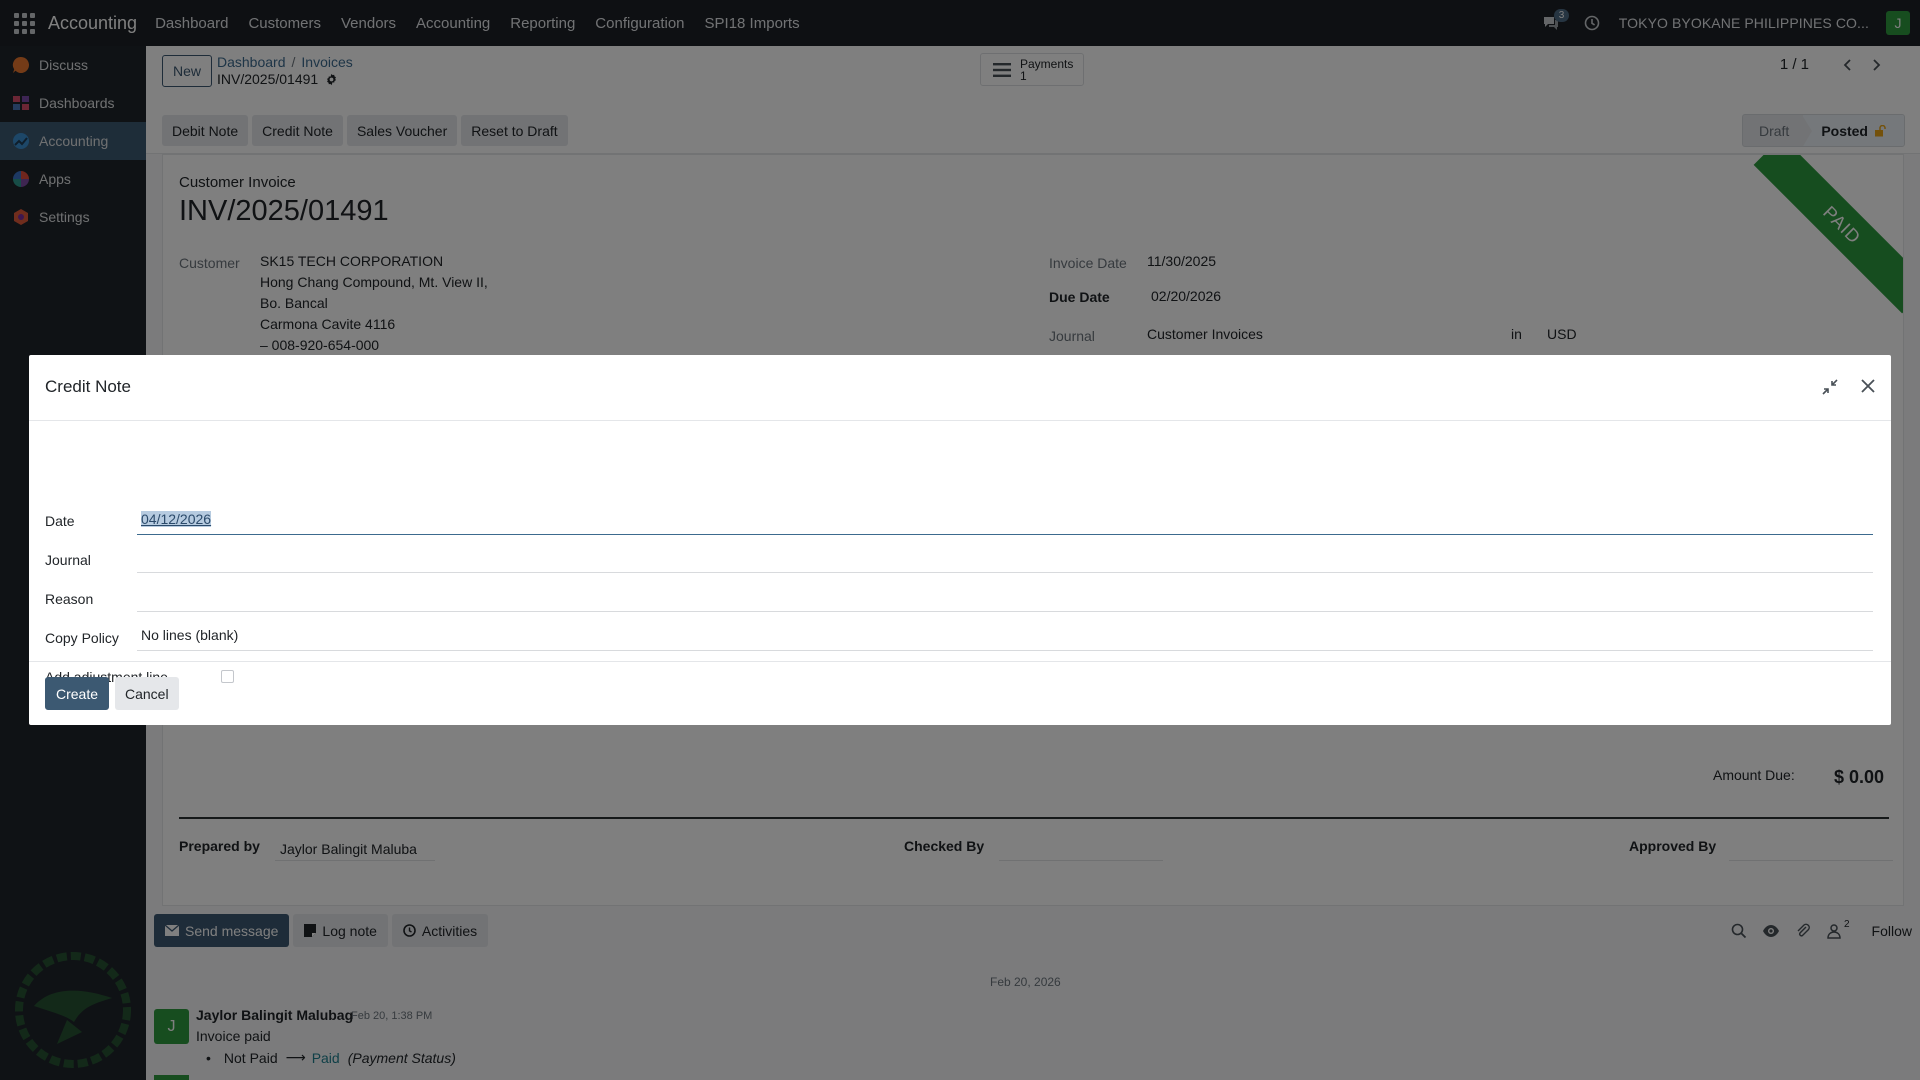 The image size is (1920, 1080). I want to click on dialog-title: Credit Note, so click(88, 386).